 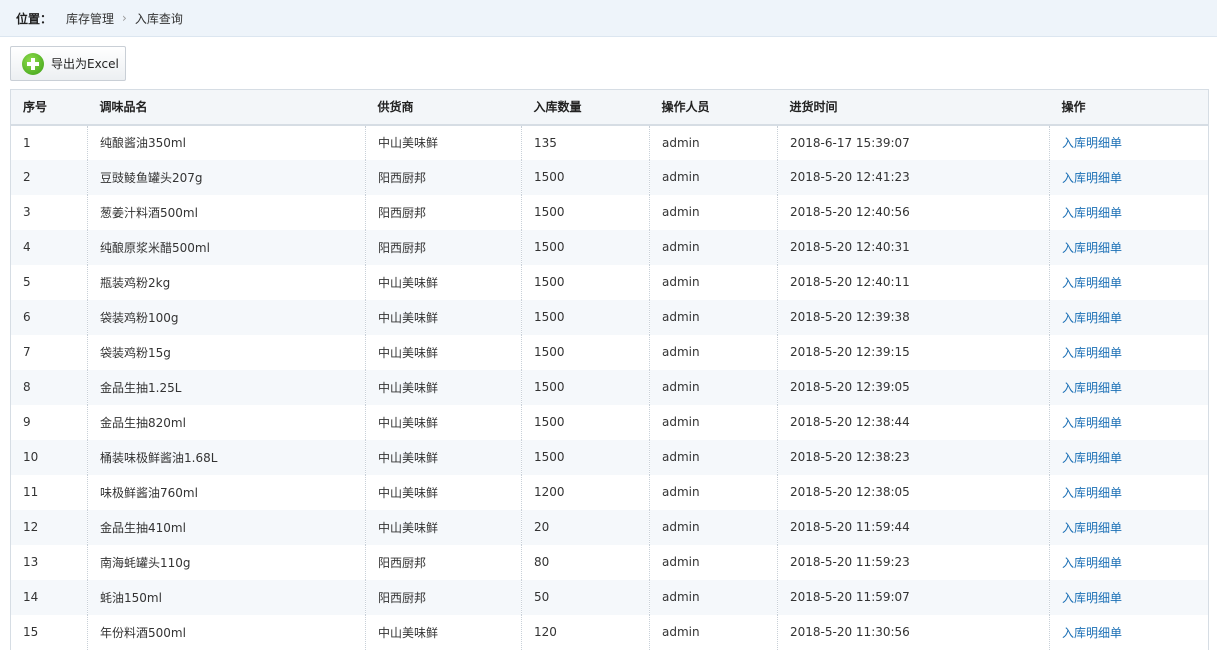 What do you see at coordinates (913, 107) in the screenshot?
I see `column-header: 进货时间` at bounding box center [913, 107].